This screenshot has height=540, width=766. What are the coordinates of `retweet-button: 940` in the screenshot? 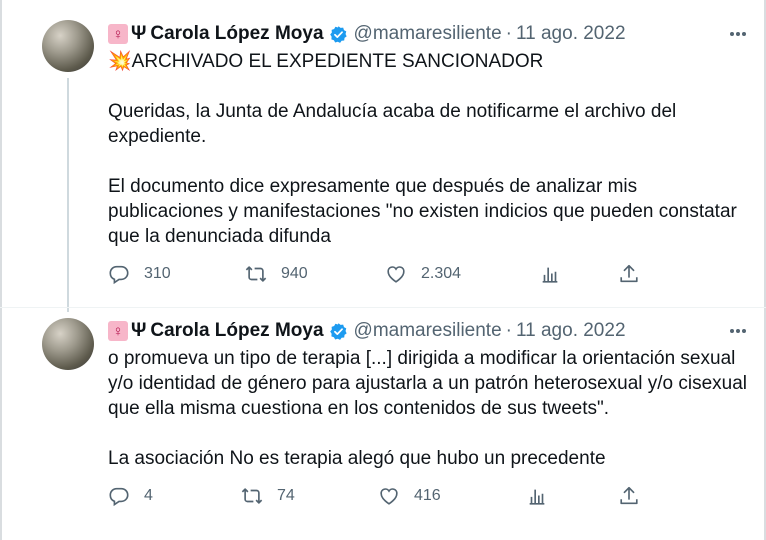 It's located at (276, 274).